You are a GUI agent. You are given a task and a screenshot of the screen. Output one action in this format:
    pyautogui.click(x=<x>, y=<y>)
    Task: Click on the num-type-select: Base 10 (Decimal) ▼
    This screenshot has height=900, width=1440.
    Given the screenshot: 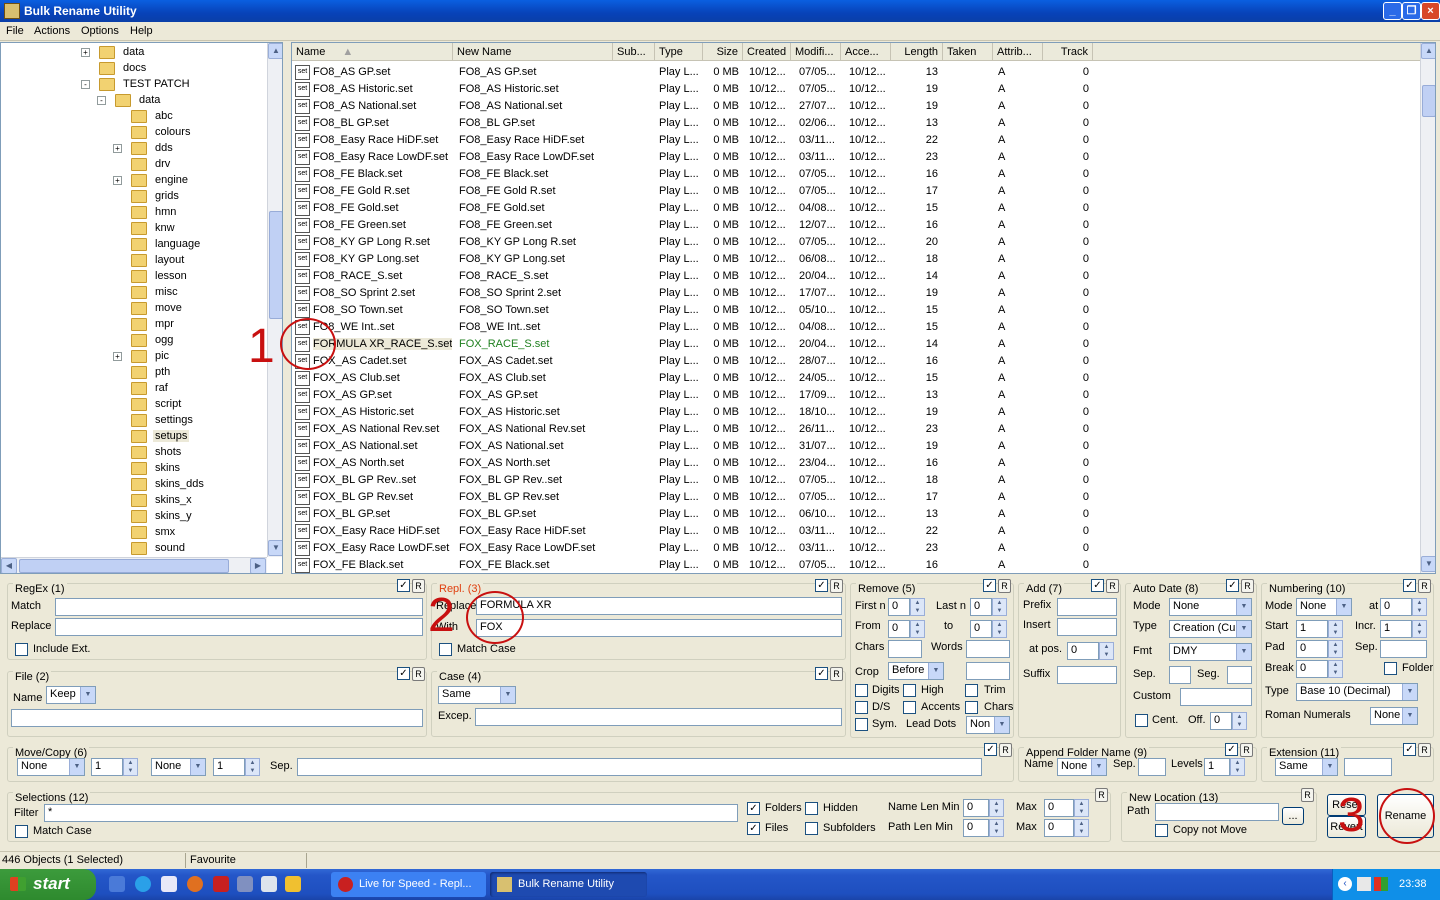 What is the action you would take?
    pyautogui.click(x=1357, y=692)
    